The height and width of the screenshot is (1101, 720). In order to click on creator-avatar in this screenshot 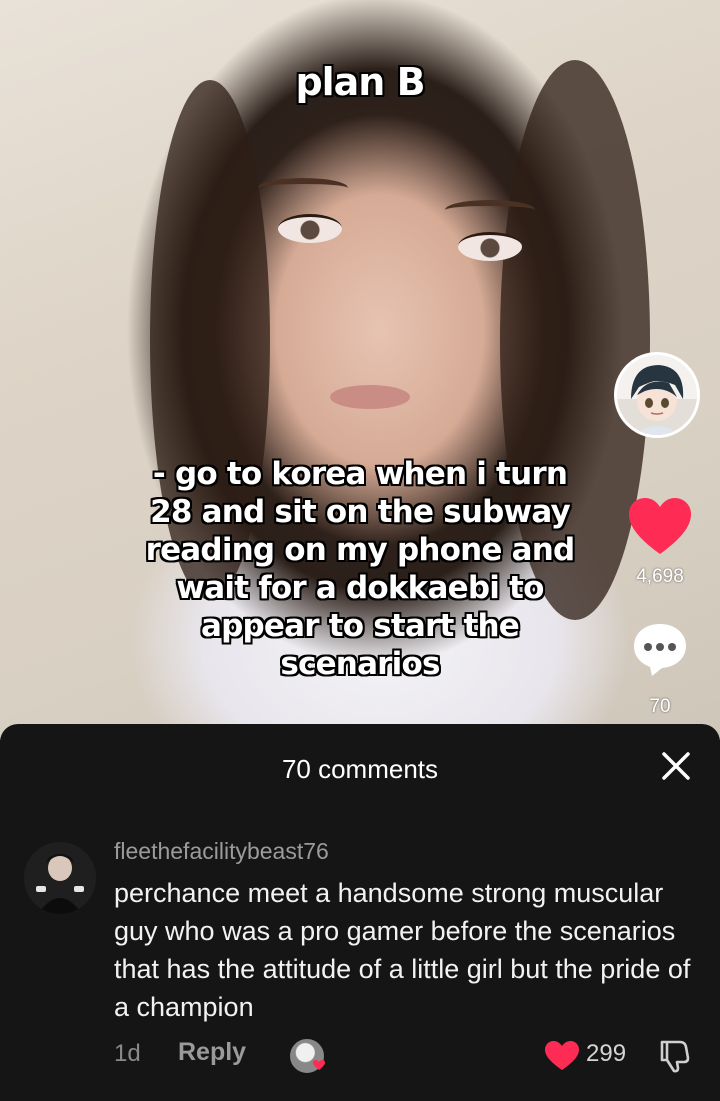, I will do `click(657, 395)`.